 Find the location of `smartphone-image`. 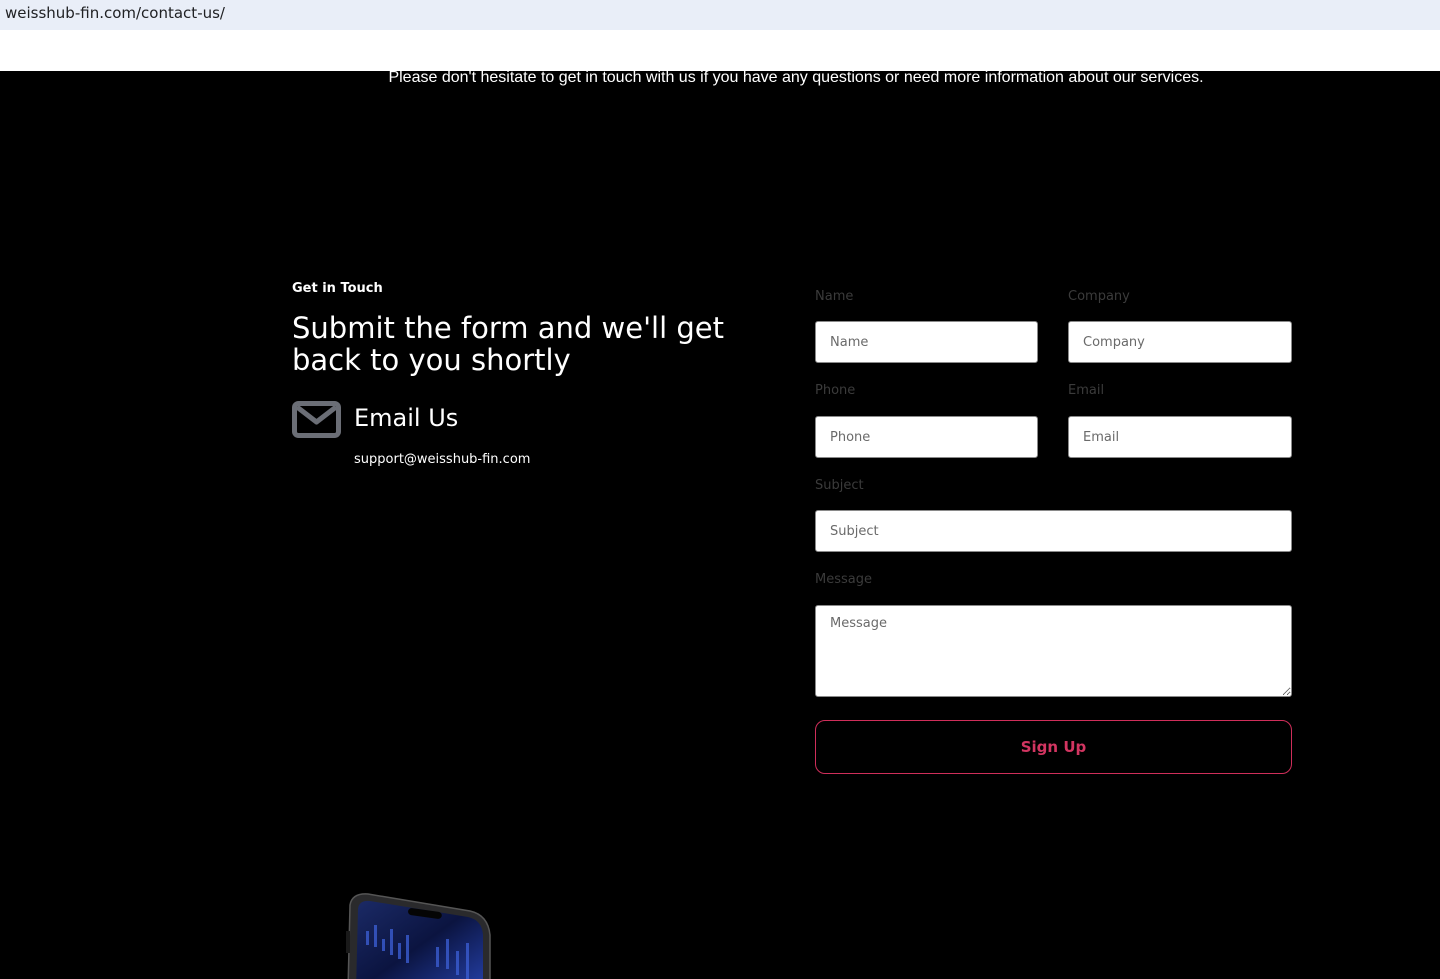

smartphone-image is located at coordinates (419, 935).